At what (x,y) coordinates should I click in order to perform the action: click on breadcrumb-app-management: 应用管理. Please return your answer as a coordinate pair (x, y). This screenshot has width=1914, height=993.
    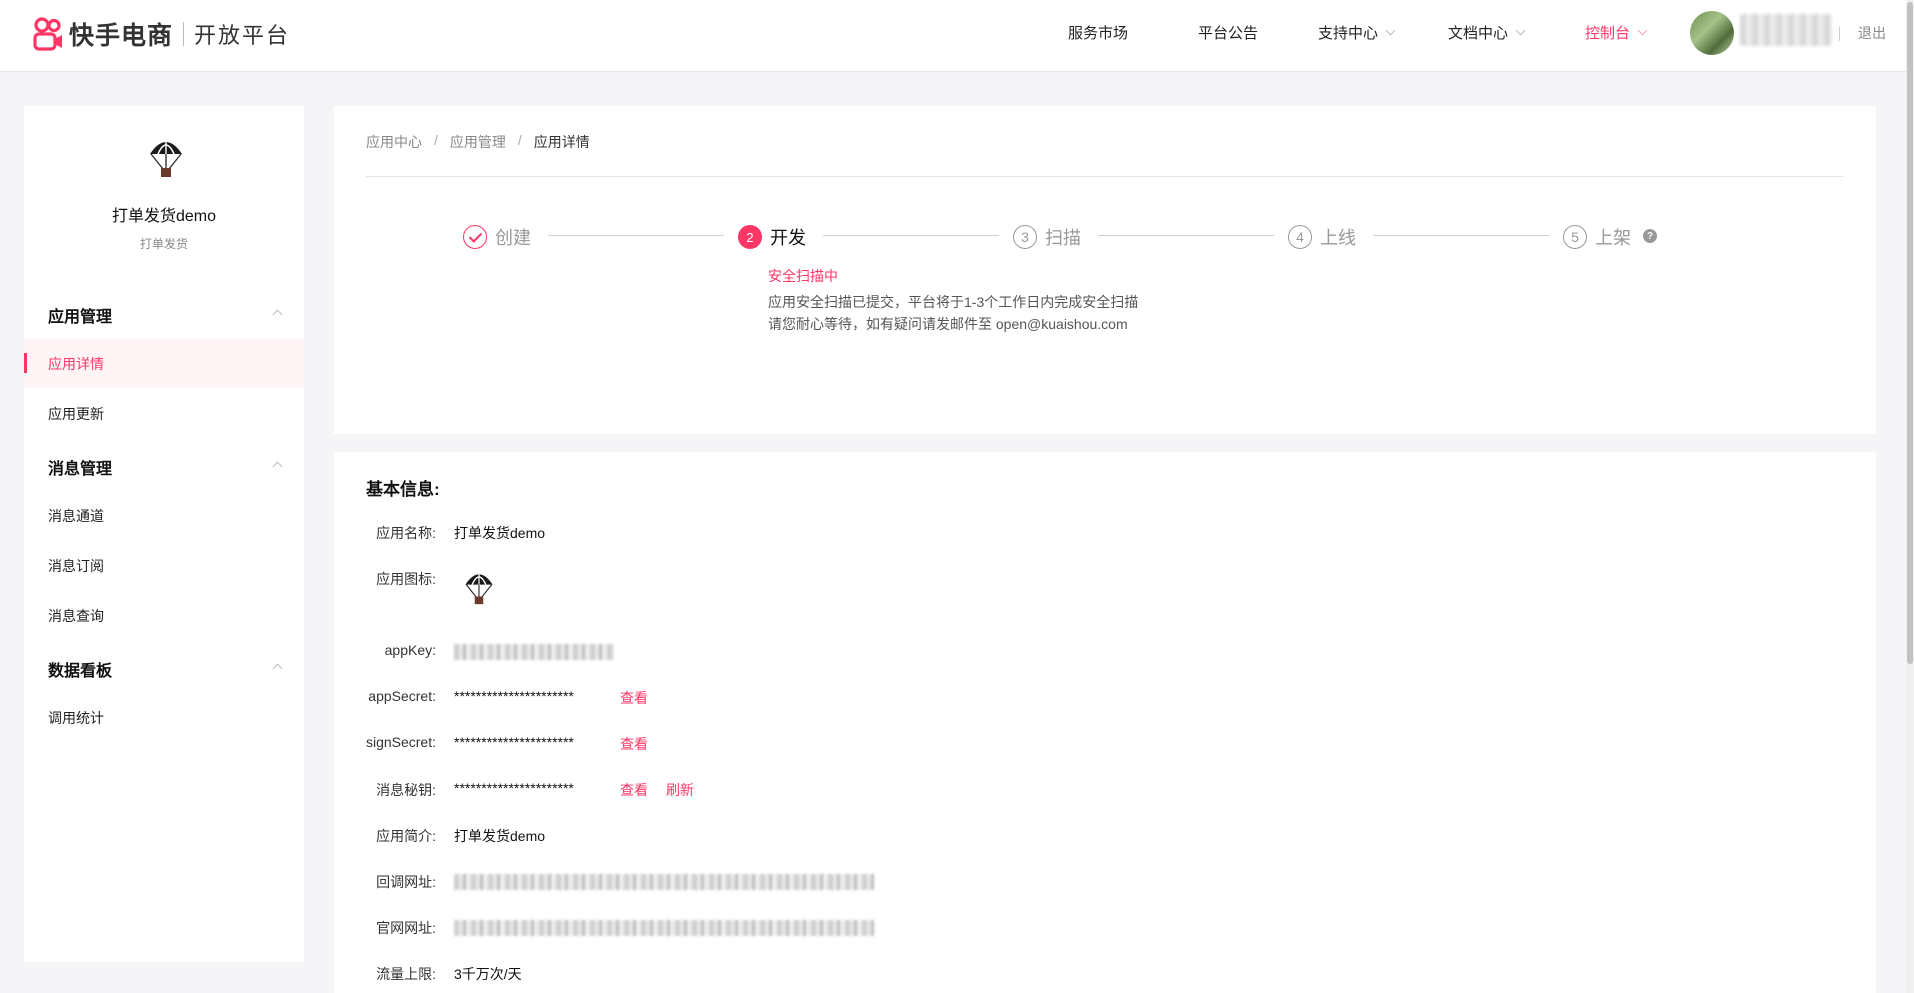
    Looking at the image, I should click on (478, 142).